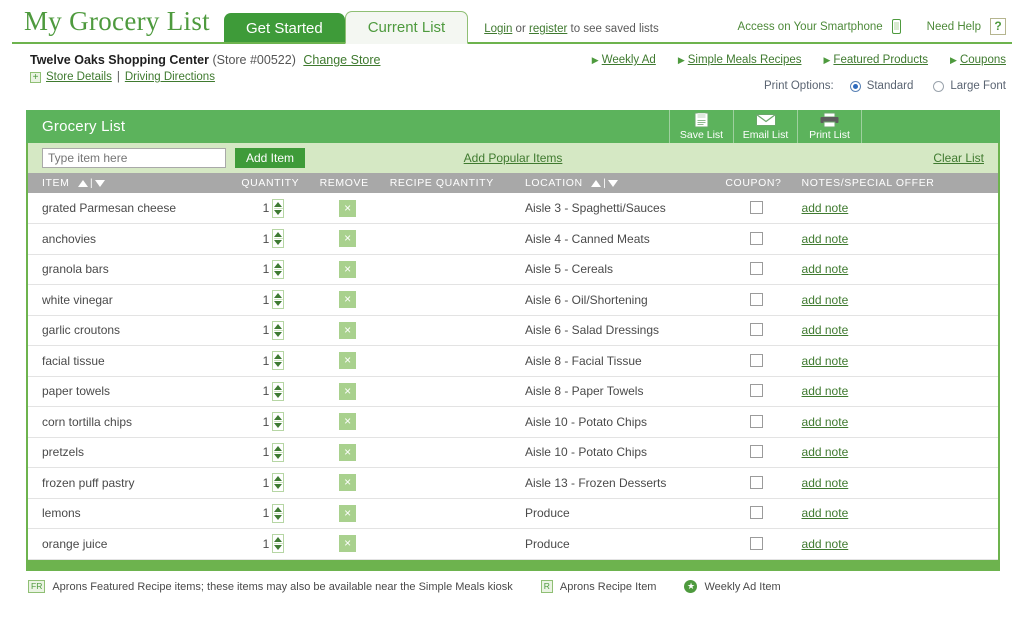 The image size is (1024, 618). Describe the element at coordinates (170, 77) in the screenshot. I see `driving-directions-link: Driving Directions` at that location.